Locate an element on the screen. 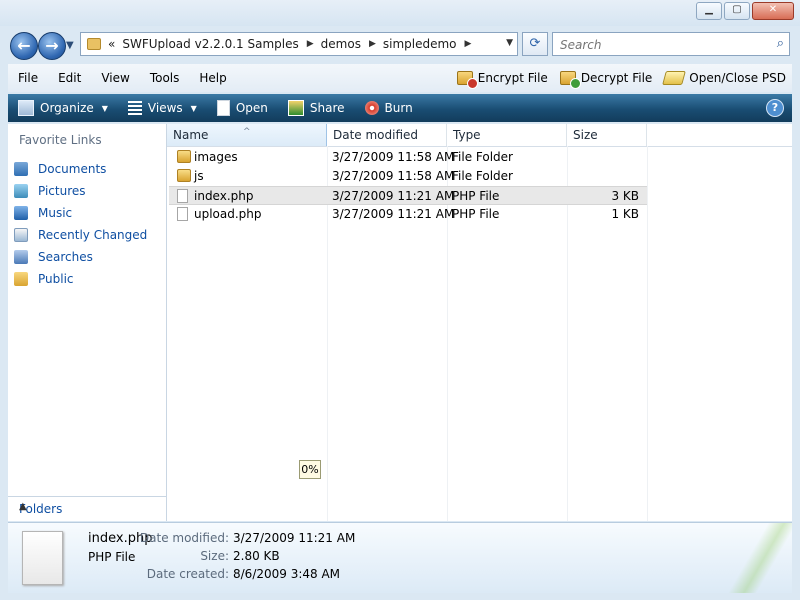 This screenshot has height=600, width=800. decrypt-file-button: Decrypt File is located at coordinates (606, 78).